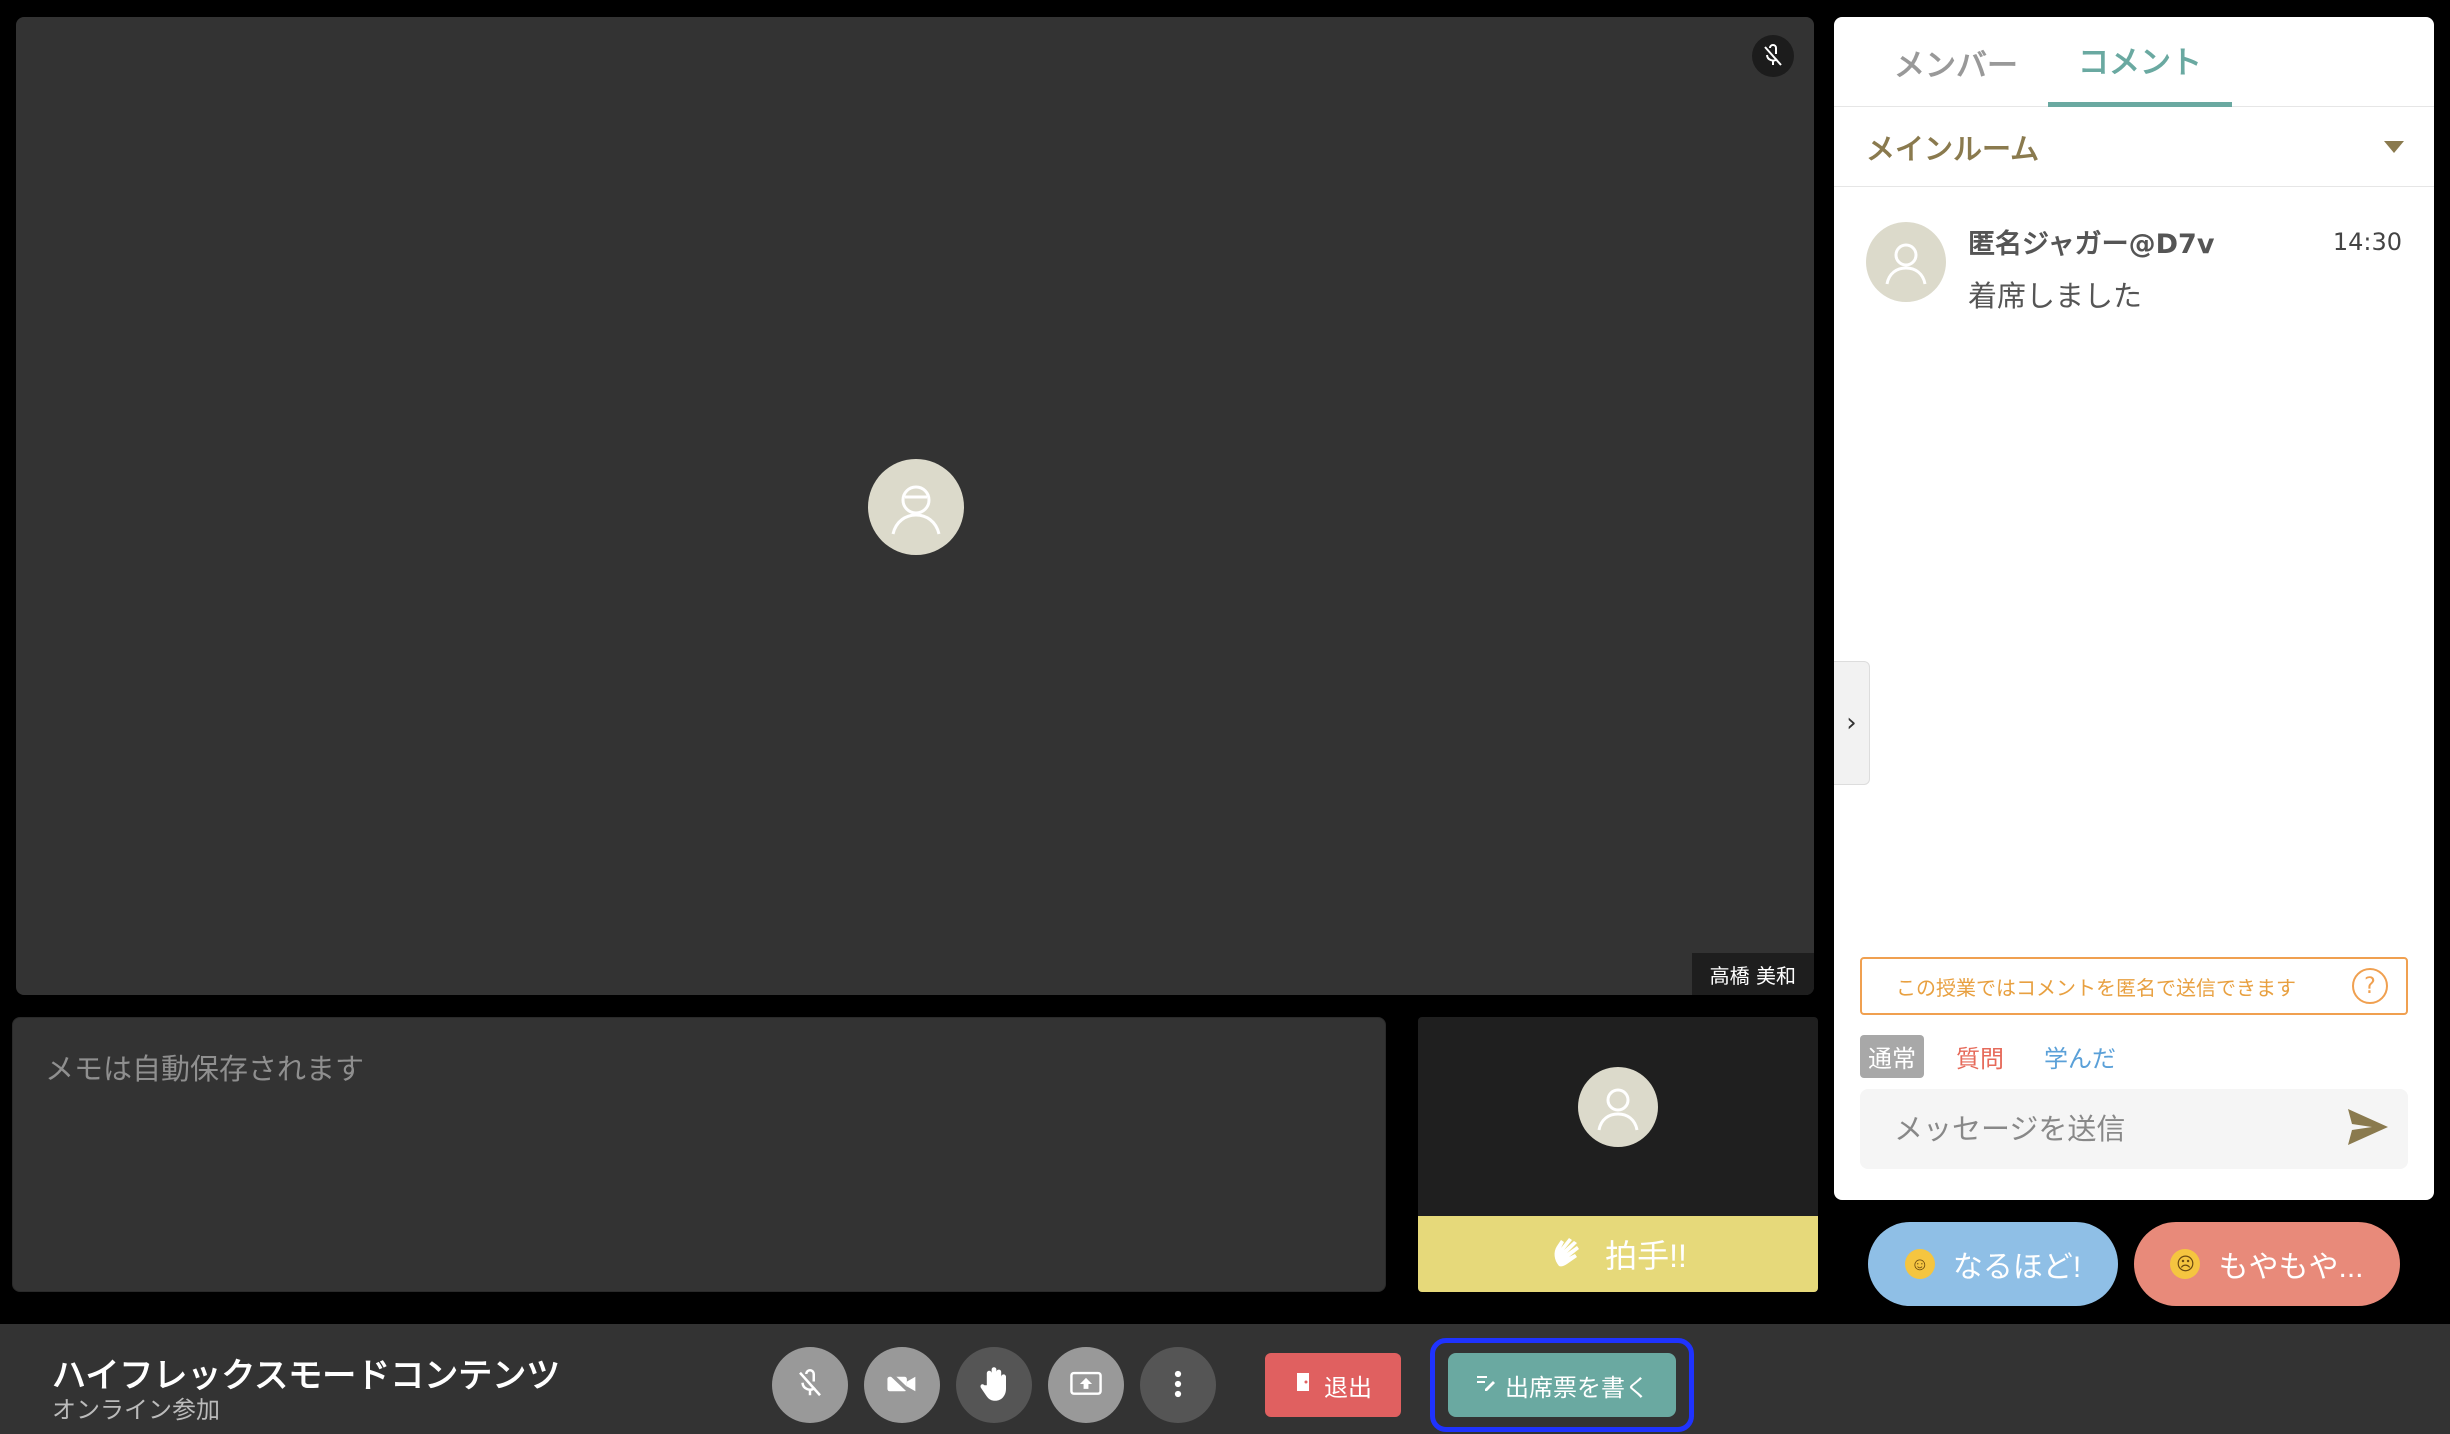 This screenshot has width=2450, height=1434. Describe the element at coordinates (1225, 1379) in the screenshot. I see `bottom-toolbar: ハイフレックスモードコンテンツ オンライン参加 退出 出席票を書く` at that location.